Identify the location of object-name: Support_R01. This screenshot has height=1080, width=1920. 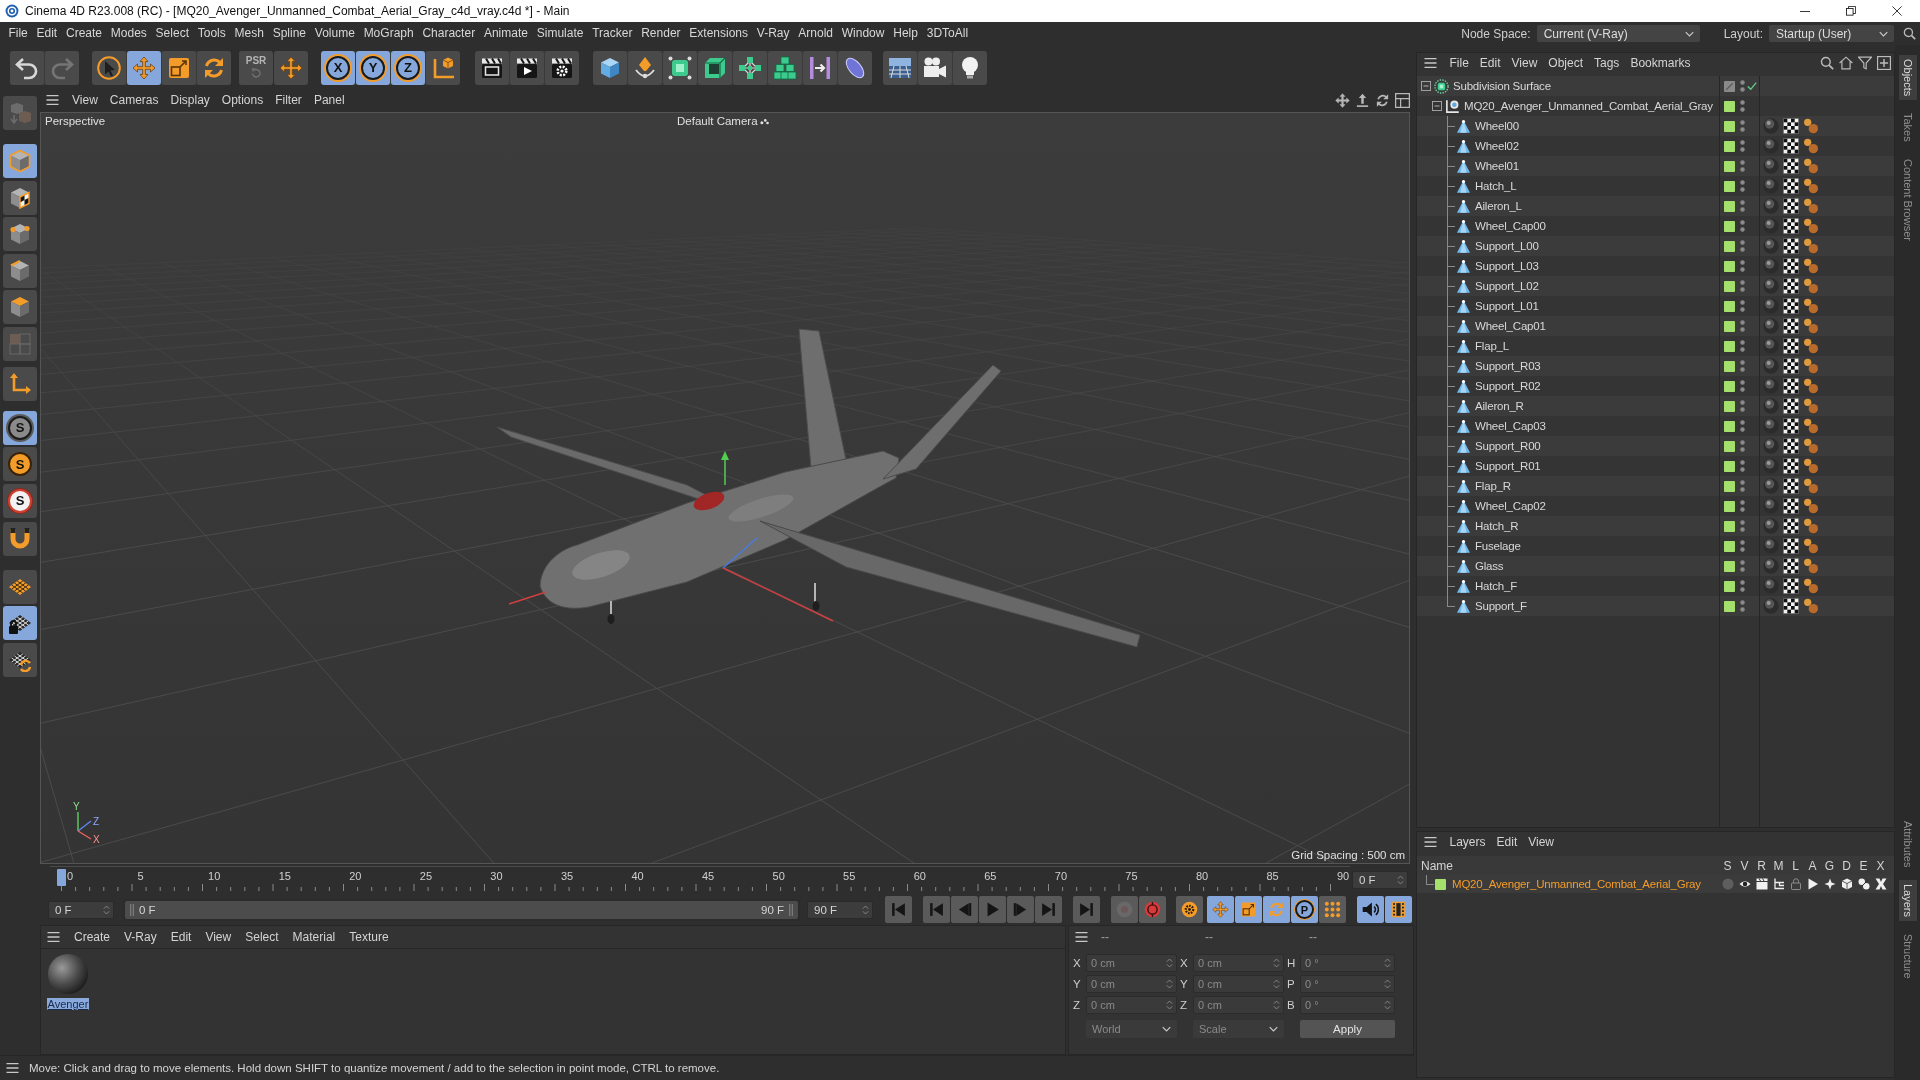
(1508, 466).